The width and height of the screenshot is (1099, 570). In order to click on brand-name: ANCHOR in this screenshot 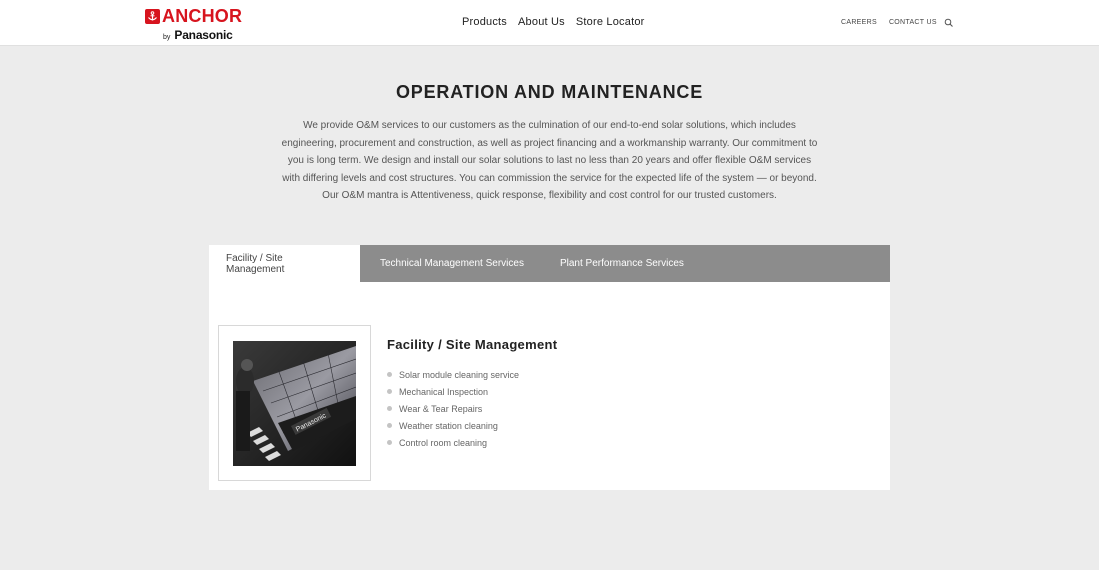, I will do `click(202, 16)`.